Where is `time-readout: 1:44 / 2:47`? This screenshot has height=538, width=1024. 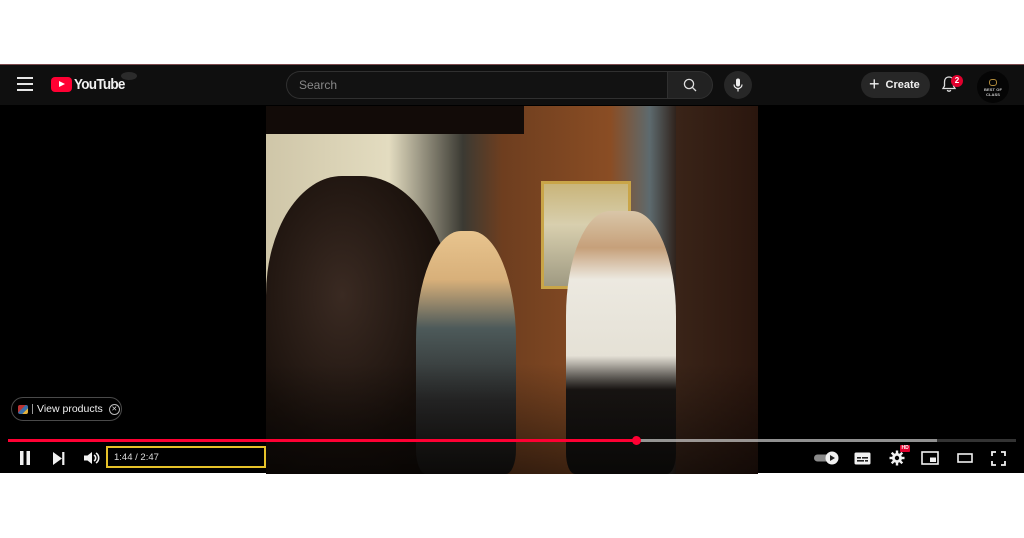 time-readout: 1:44 / 2:47 is located at coordinates (136, 457).